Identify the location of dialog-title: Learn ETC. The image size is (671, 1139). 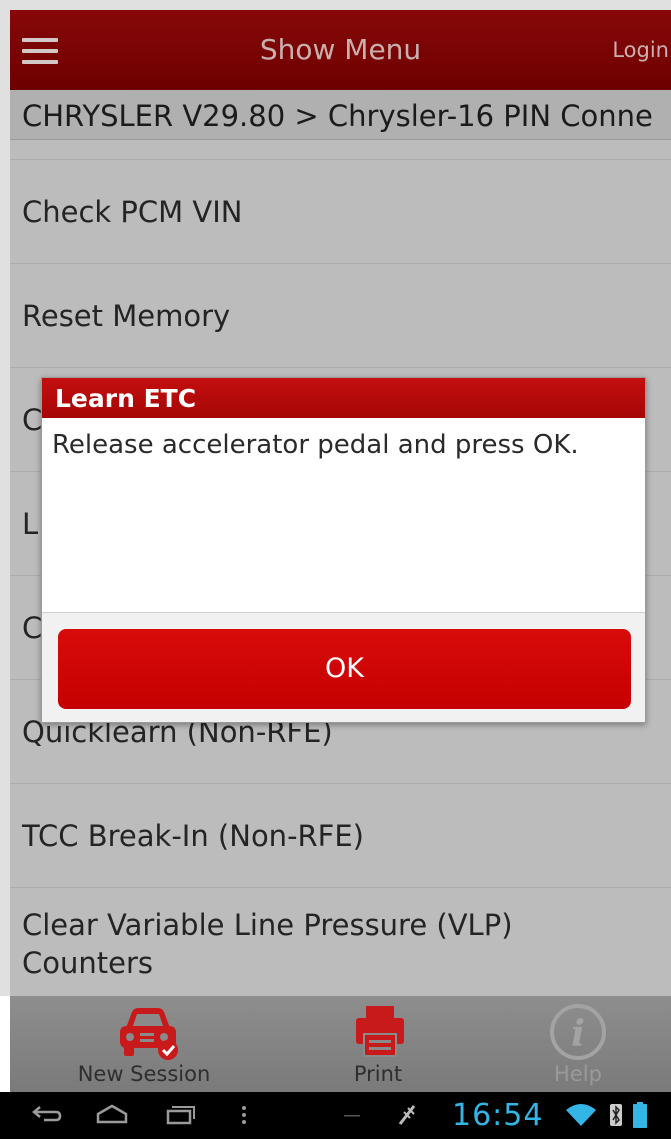
(343, 398).